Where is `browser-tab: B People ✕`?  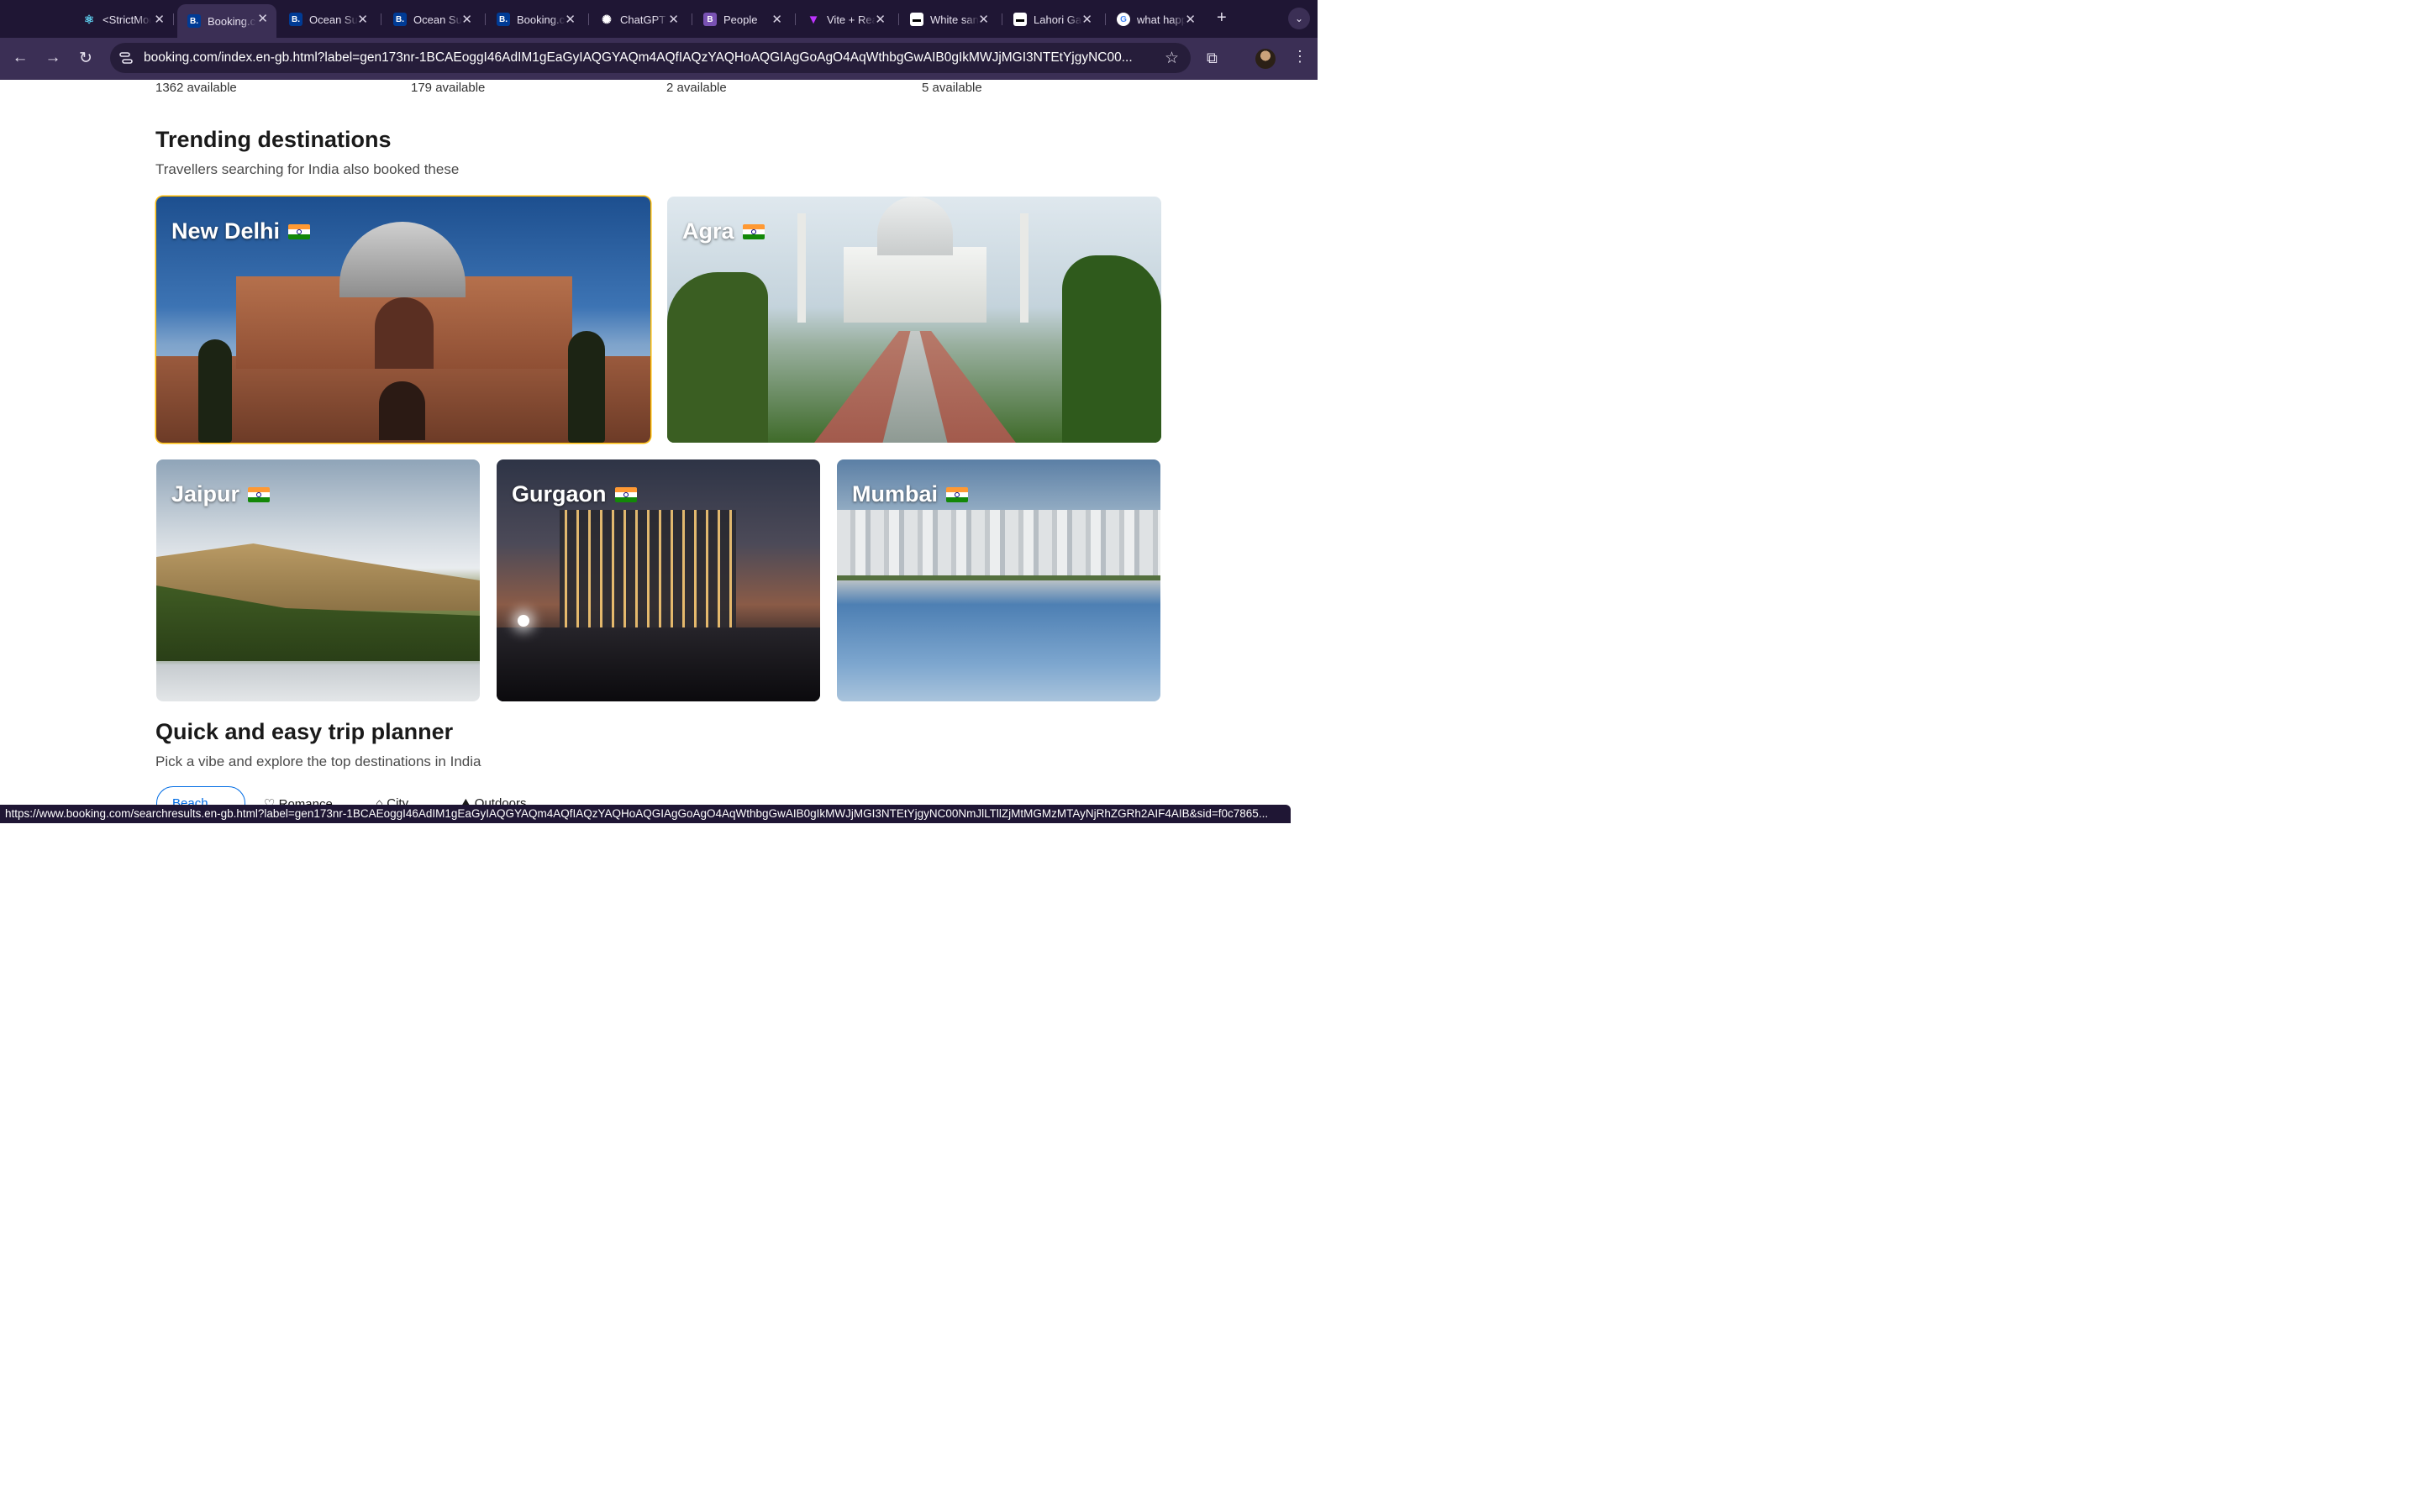 browser-tab: B People ✕ is located at coordinates (741, 19).